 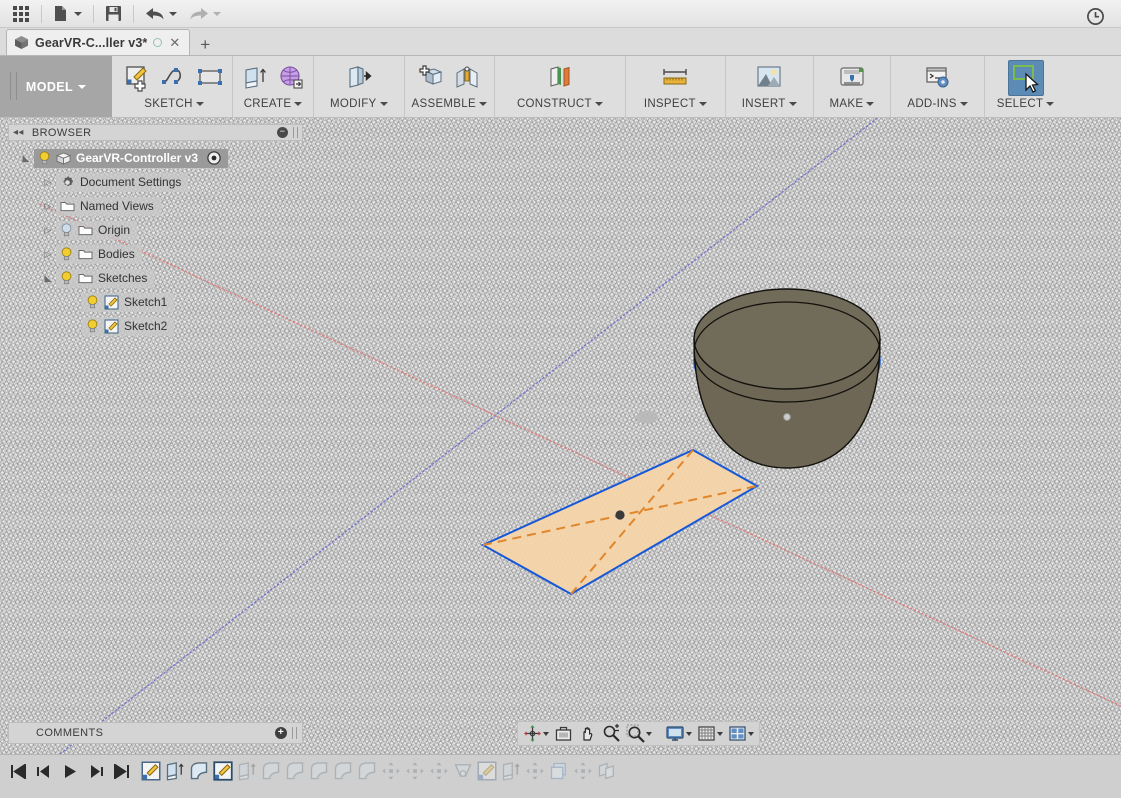 What do you see at coordinates (560, 78) in the screenshot?
I see `offset-plane-icon` at bounding box center [560, 78].